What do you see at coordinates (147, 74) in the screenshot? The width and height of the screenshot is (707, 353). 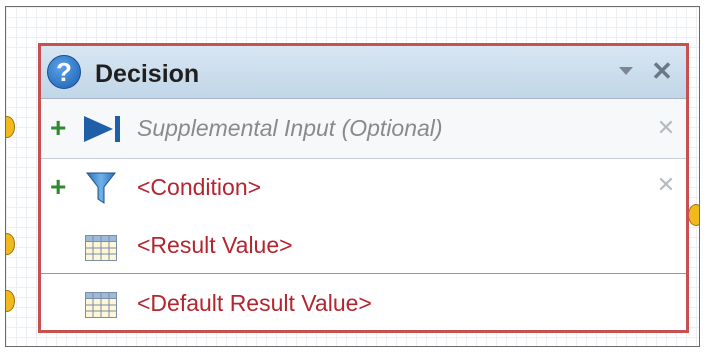 I see `node-title: Decision` at bounding box center [147, 74].